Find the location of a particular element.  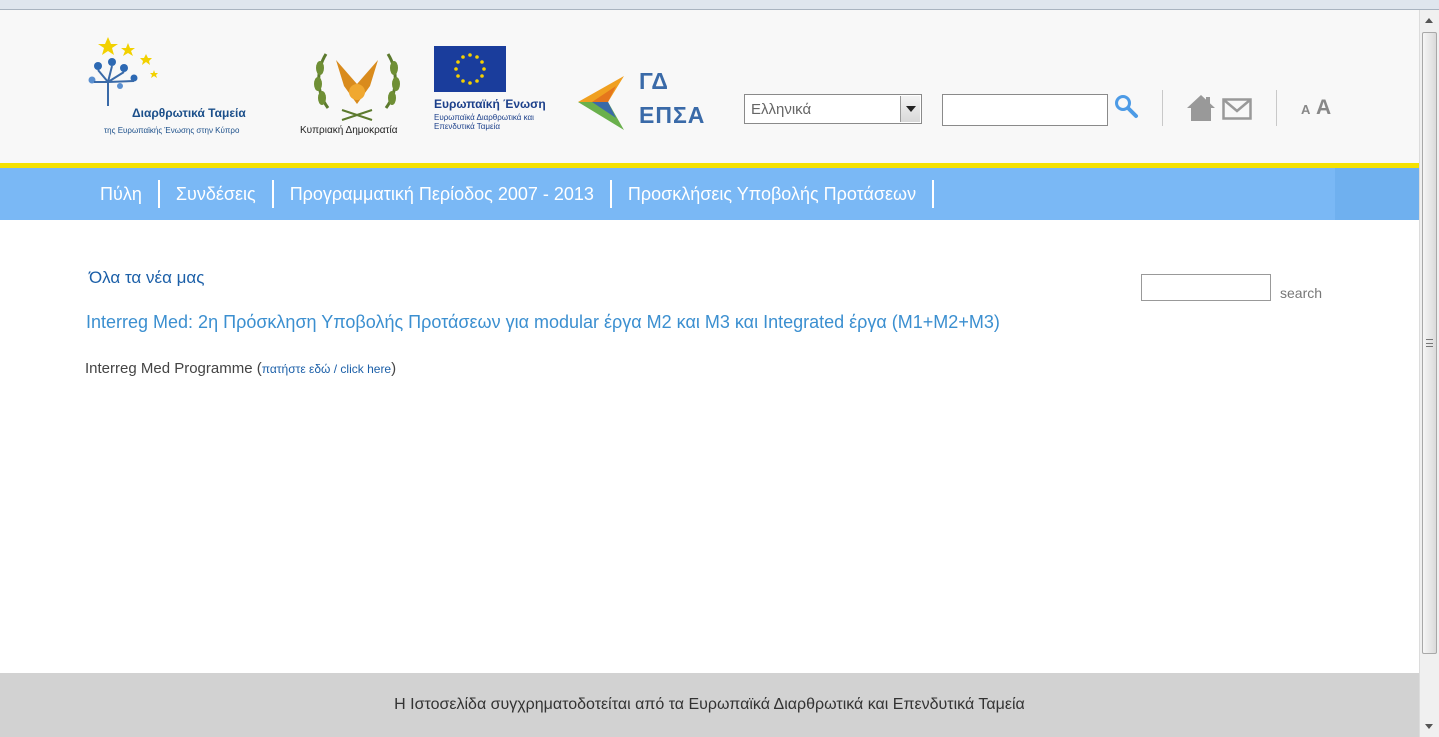

header-search-input is located at coordinates (1025, 110).